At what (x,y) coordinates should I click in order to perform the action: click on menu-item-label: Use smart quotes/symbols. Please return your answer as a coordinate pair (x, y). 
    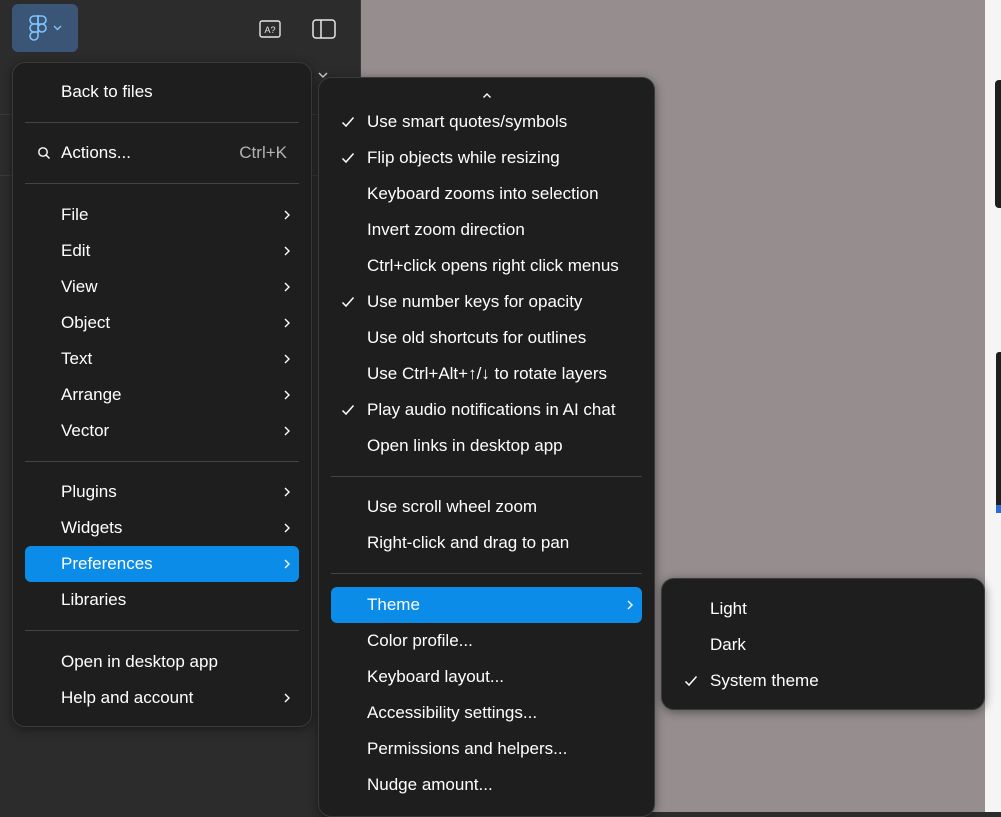
    Looking at the image, I should click on (467, 121).